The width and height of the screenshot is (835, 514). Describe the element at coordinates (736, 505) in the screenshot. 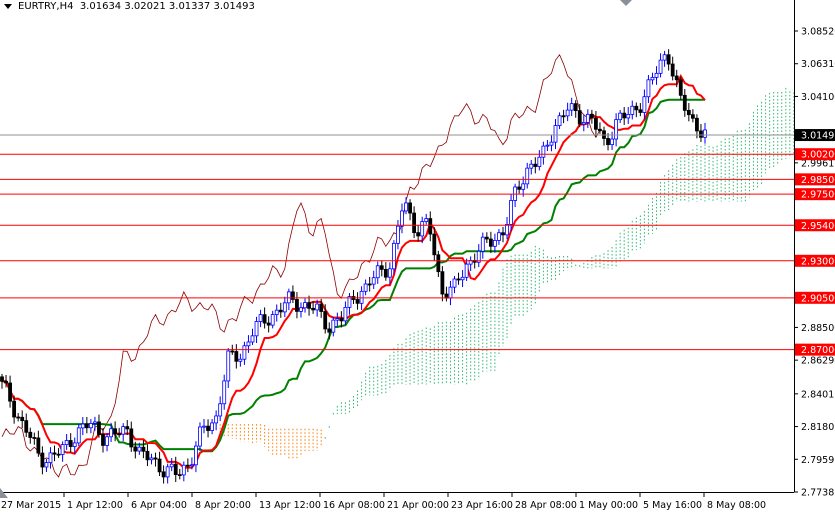

I see `x-tick-label: 8 May 08:00` at that location.